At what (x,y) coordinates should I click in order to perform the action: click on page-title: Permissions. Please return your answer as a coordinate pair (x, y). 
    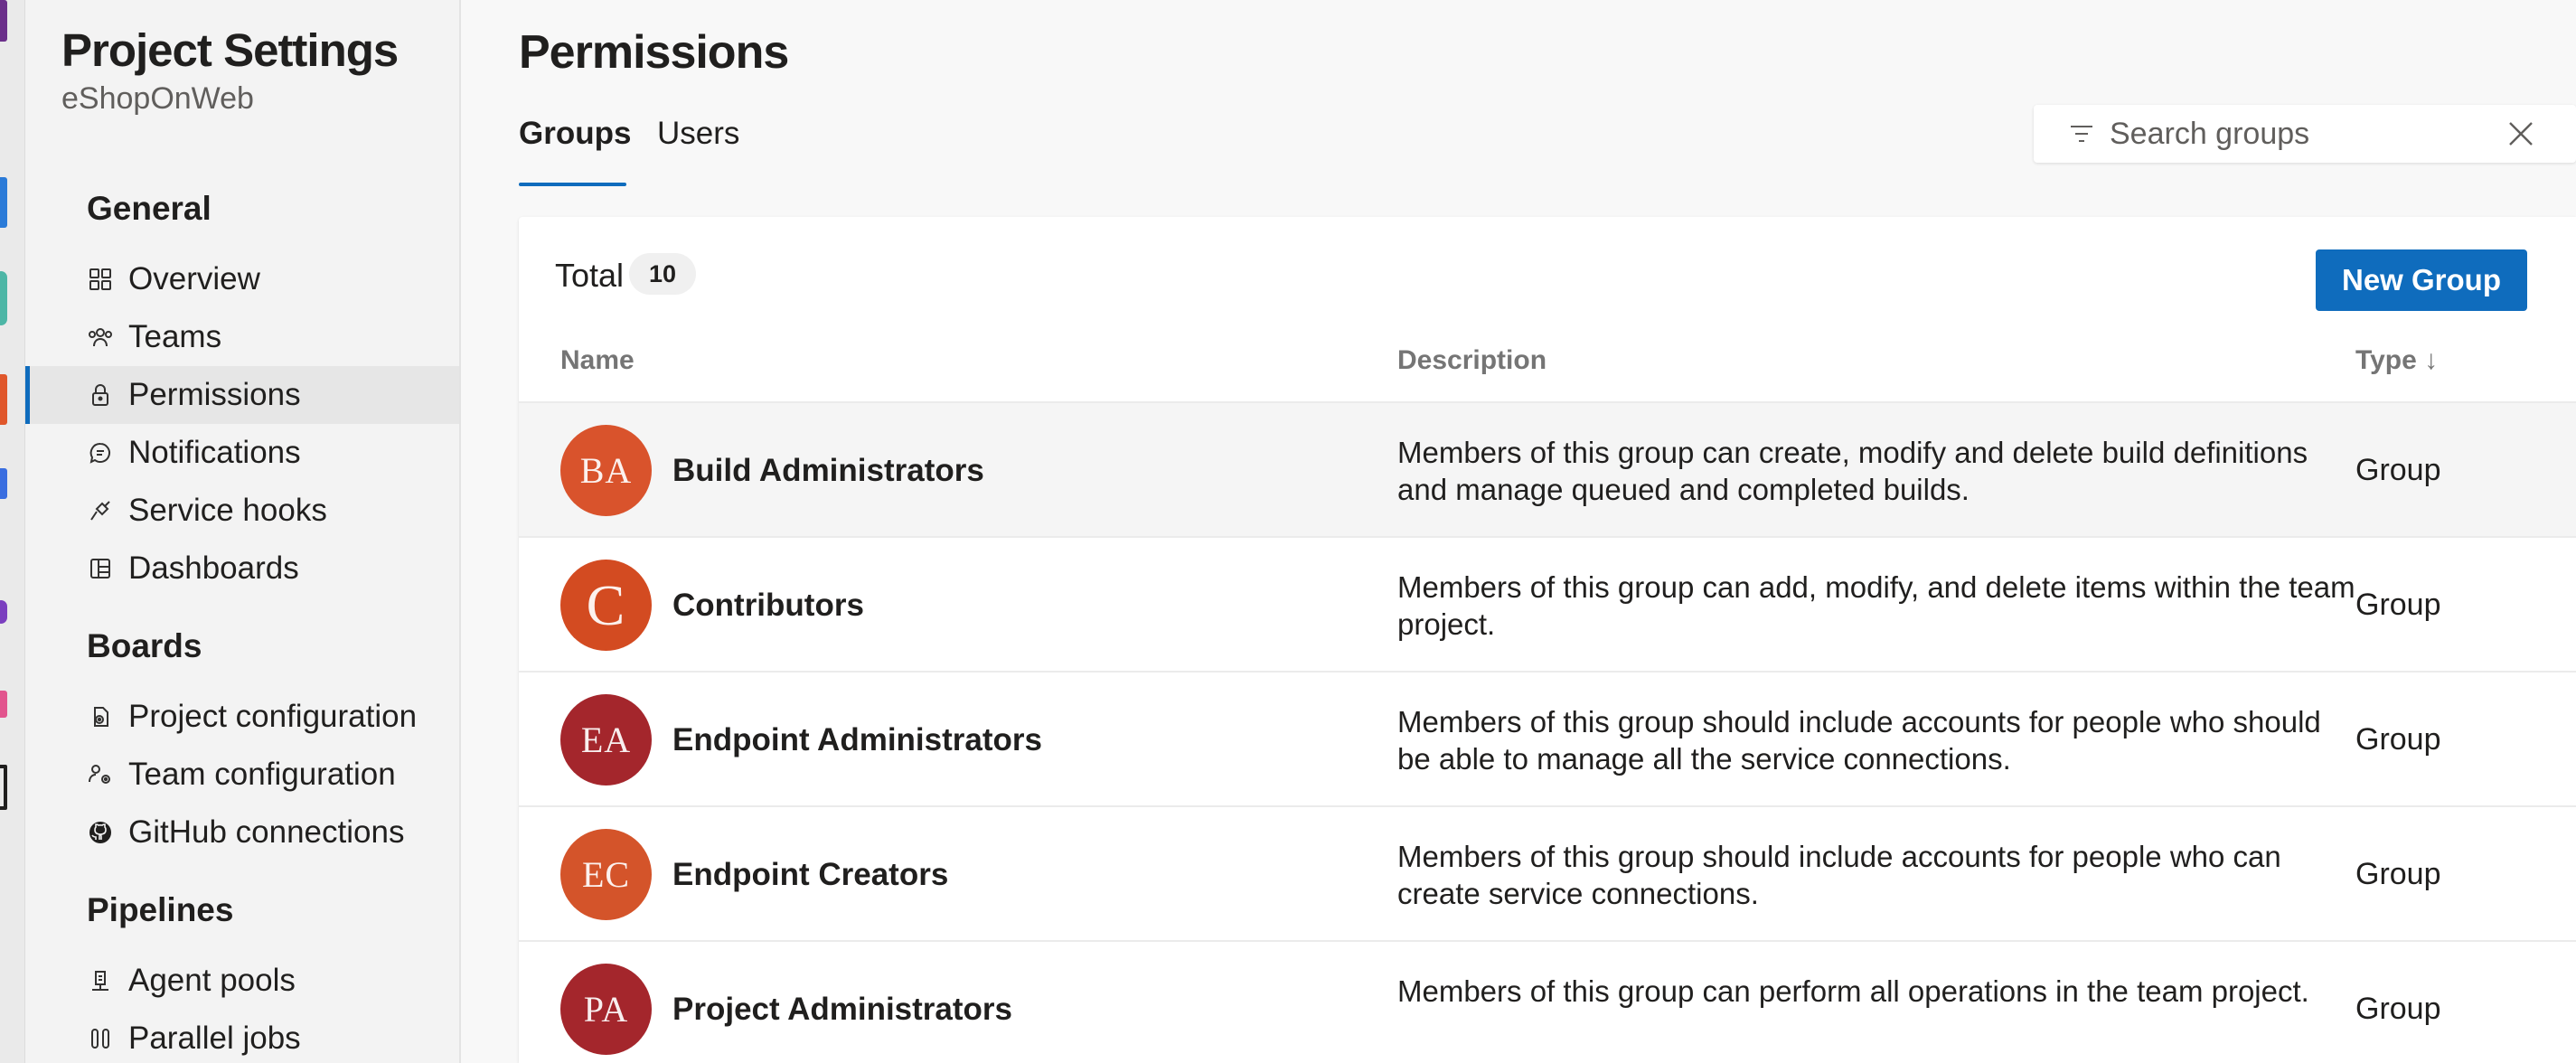
    Looking at the image, I should click on (654, 52).